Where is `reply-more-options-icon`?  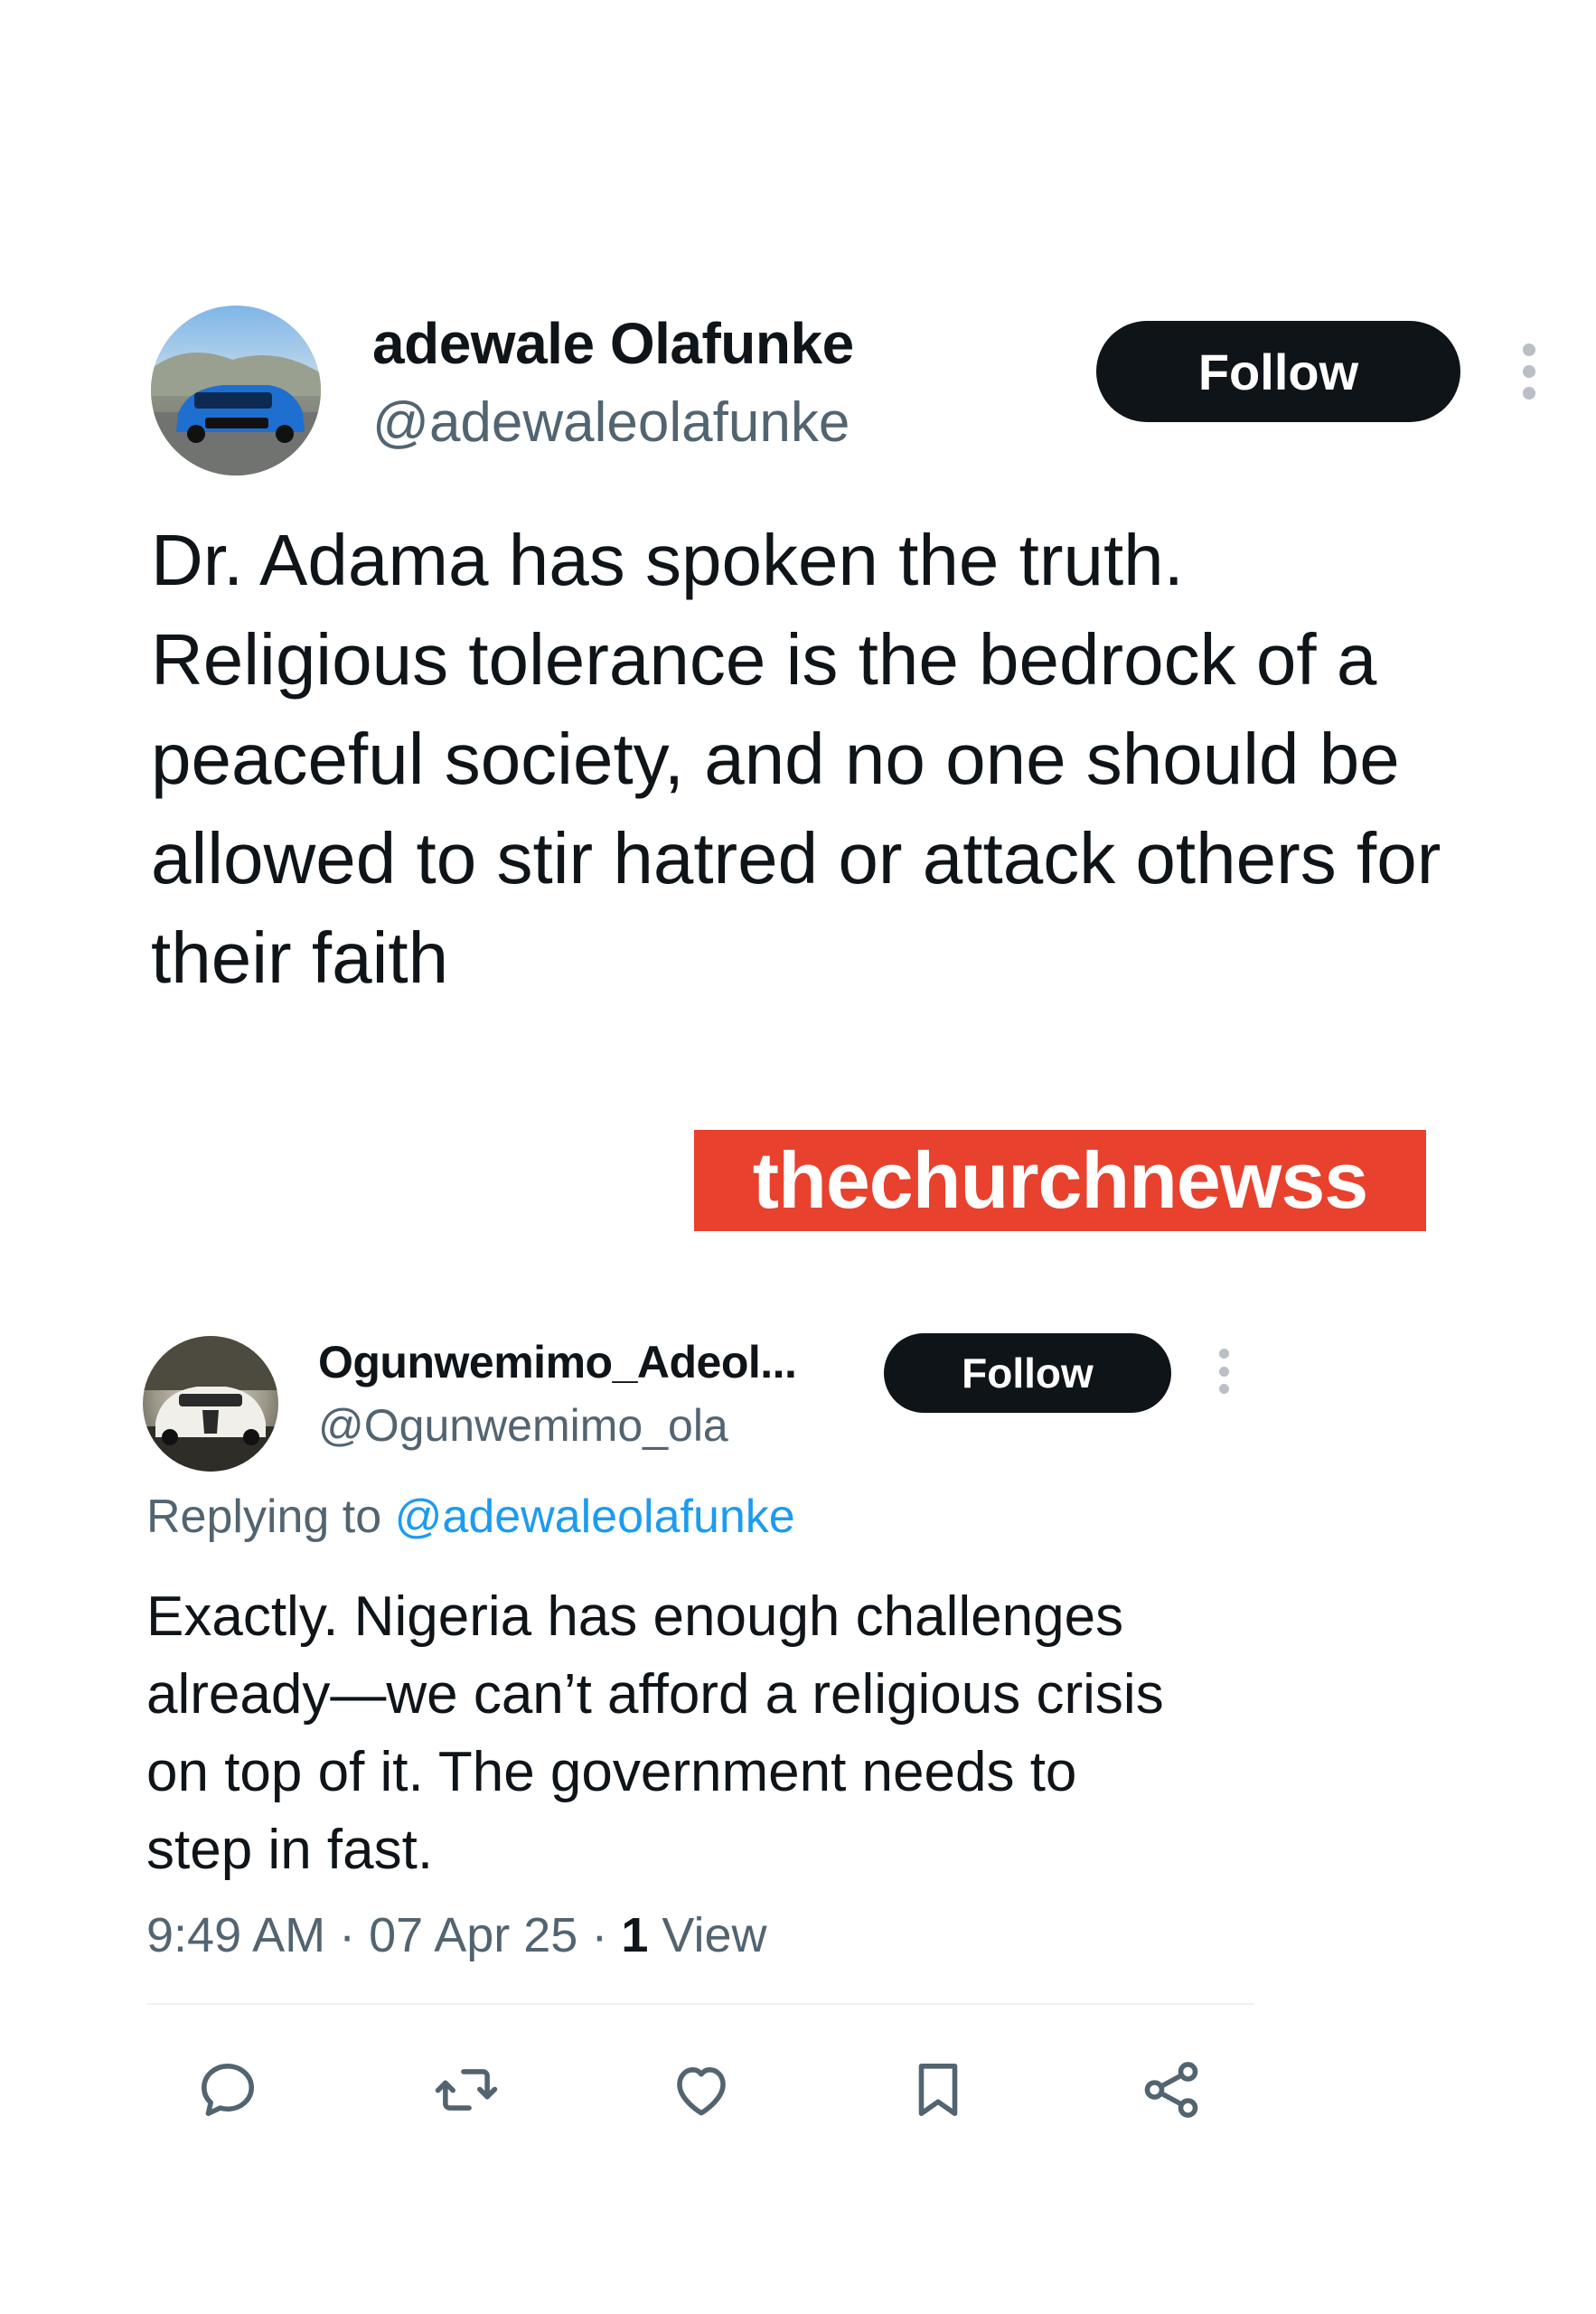 reply-more-options-icon is located at coordinates (1224, 1372).